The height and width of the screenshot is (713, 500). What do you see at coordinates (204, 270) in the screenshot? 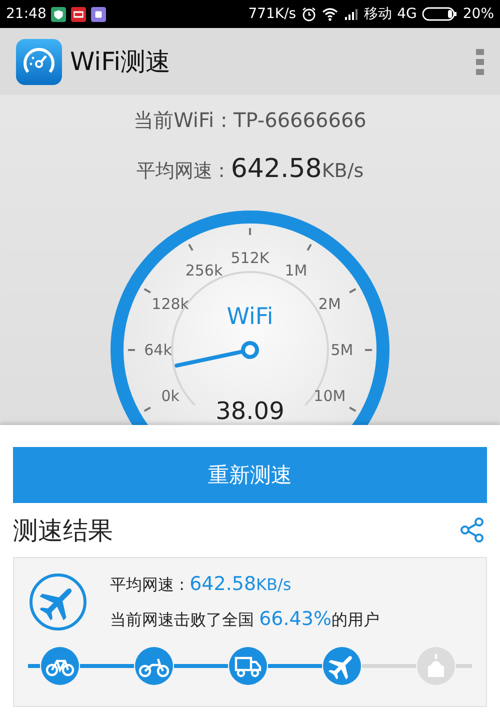
I see `tick-label: 256k` at bounding box center [204, 270].